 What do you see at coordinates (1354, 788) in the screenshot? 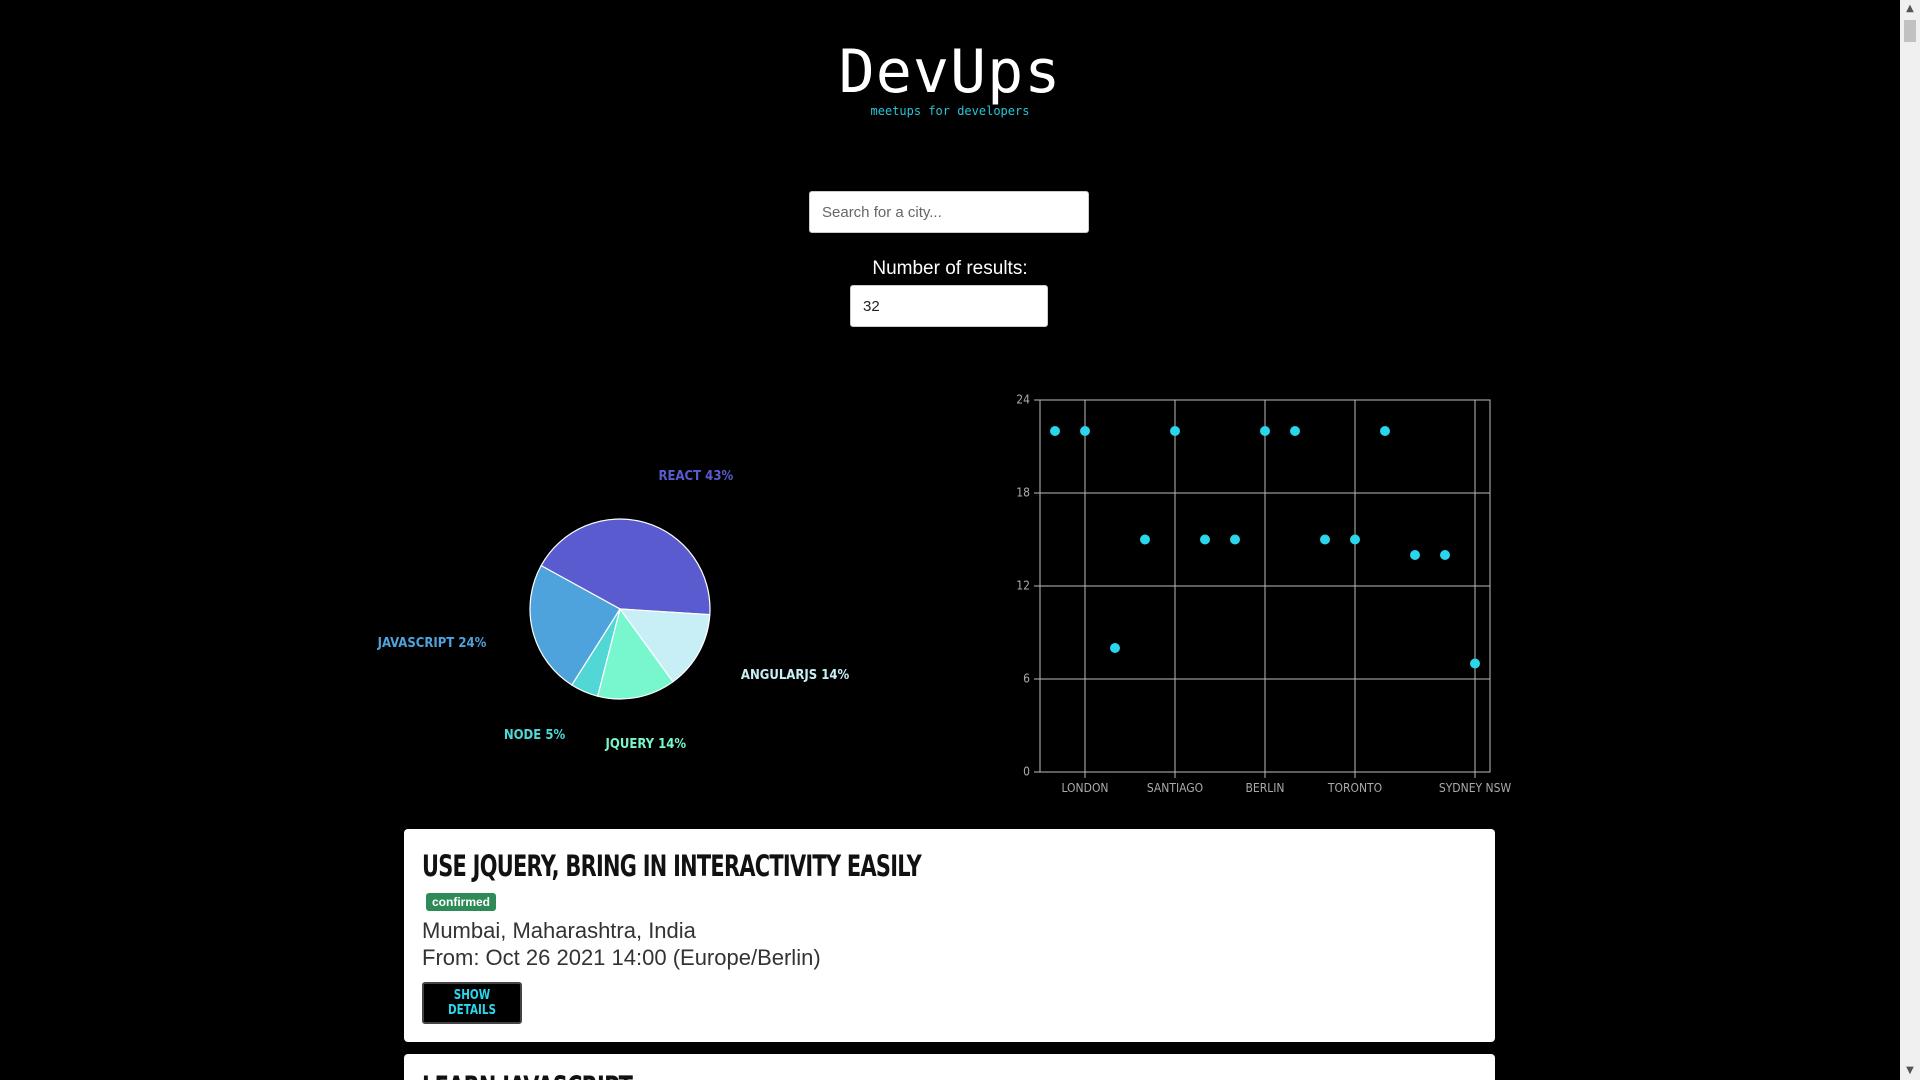
I see `x-tick-label: TORONTO` at bounding box center [1354, 788].